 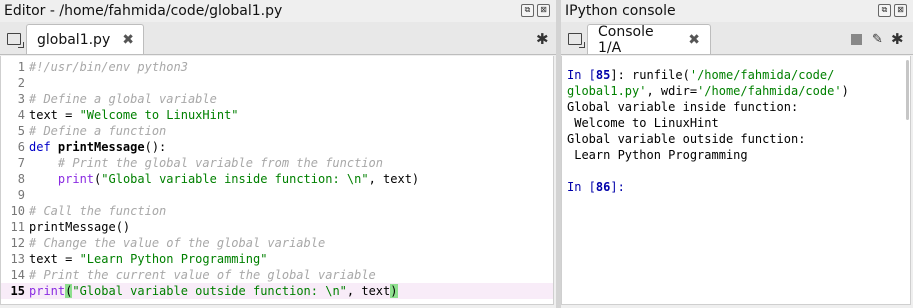 I want to click on stop-kernel-icon, so click(x=856, y=39).